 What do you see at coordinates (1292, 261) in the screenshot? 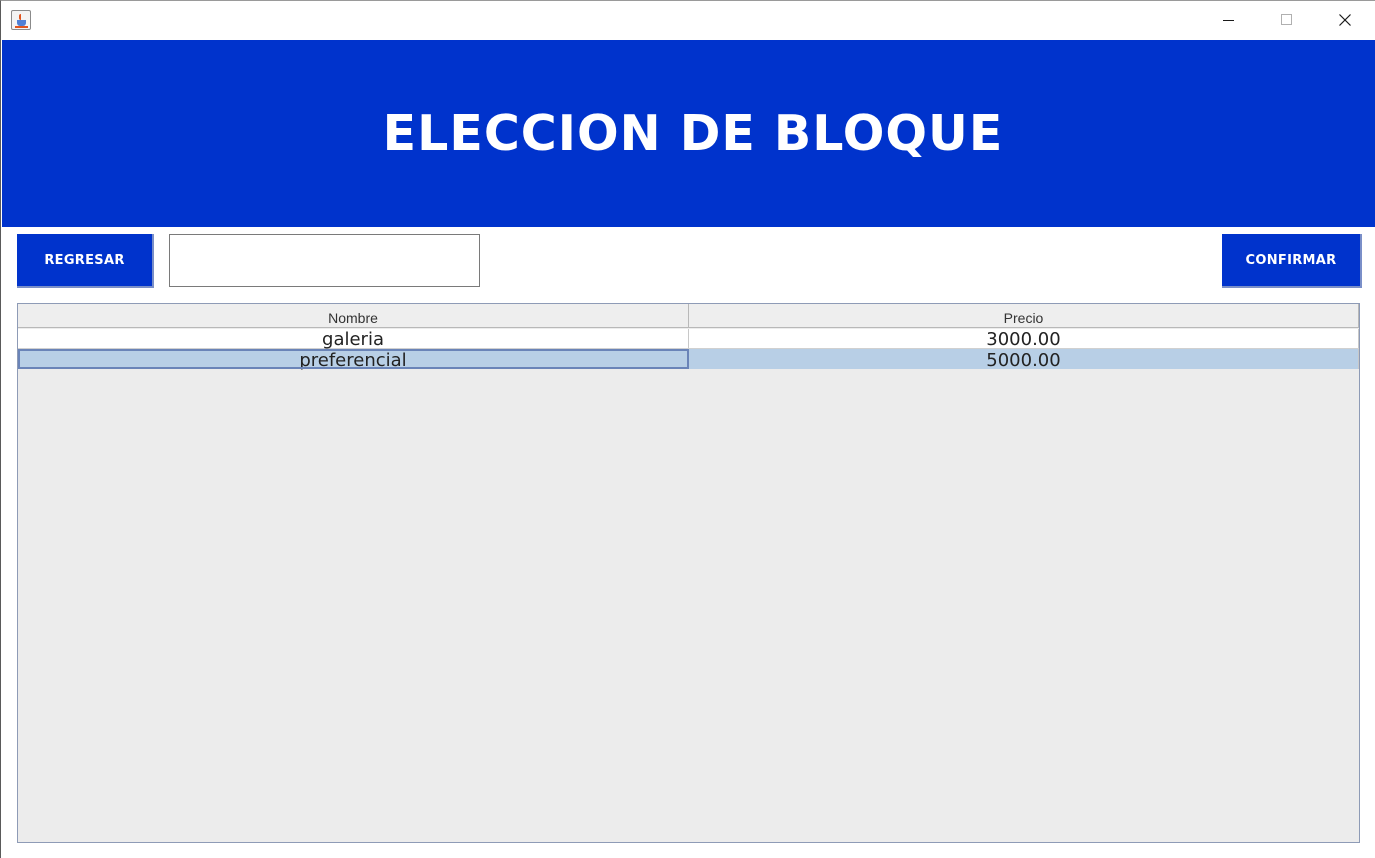
I see `confirm-button: CONFIRMAR` at bounding box center [1292, 261].